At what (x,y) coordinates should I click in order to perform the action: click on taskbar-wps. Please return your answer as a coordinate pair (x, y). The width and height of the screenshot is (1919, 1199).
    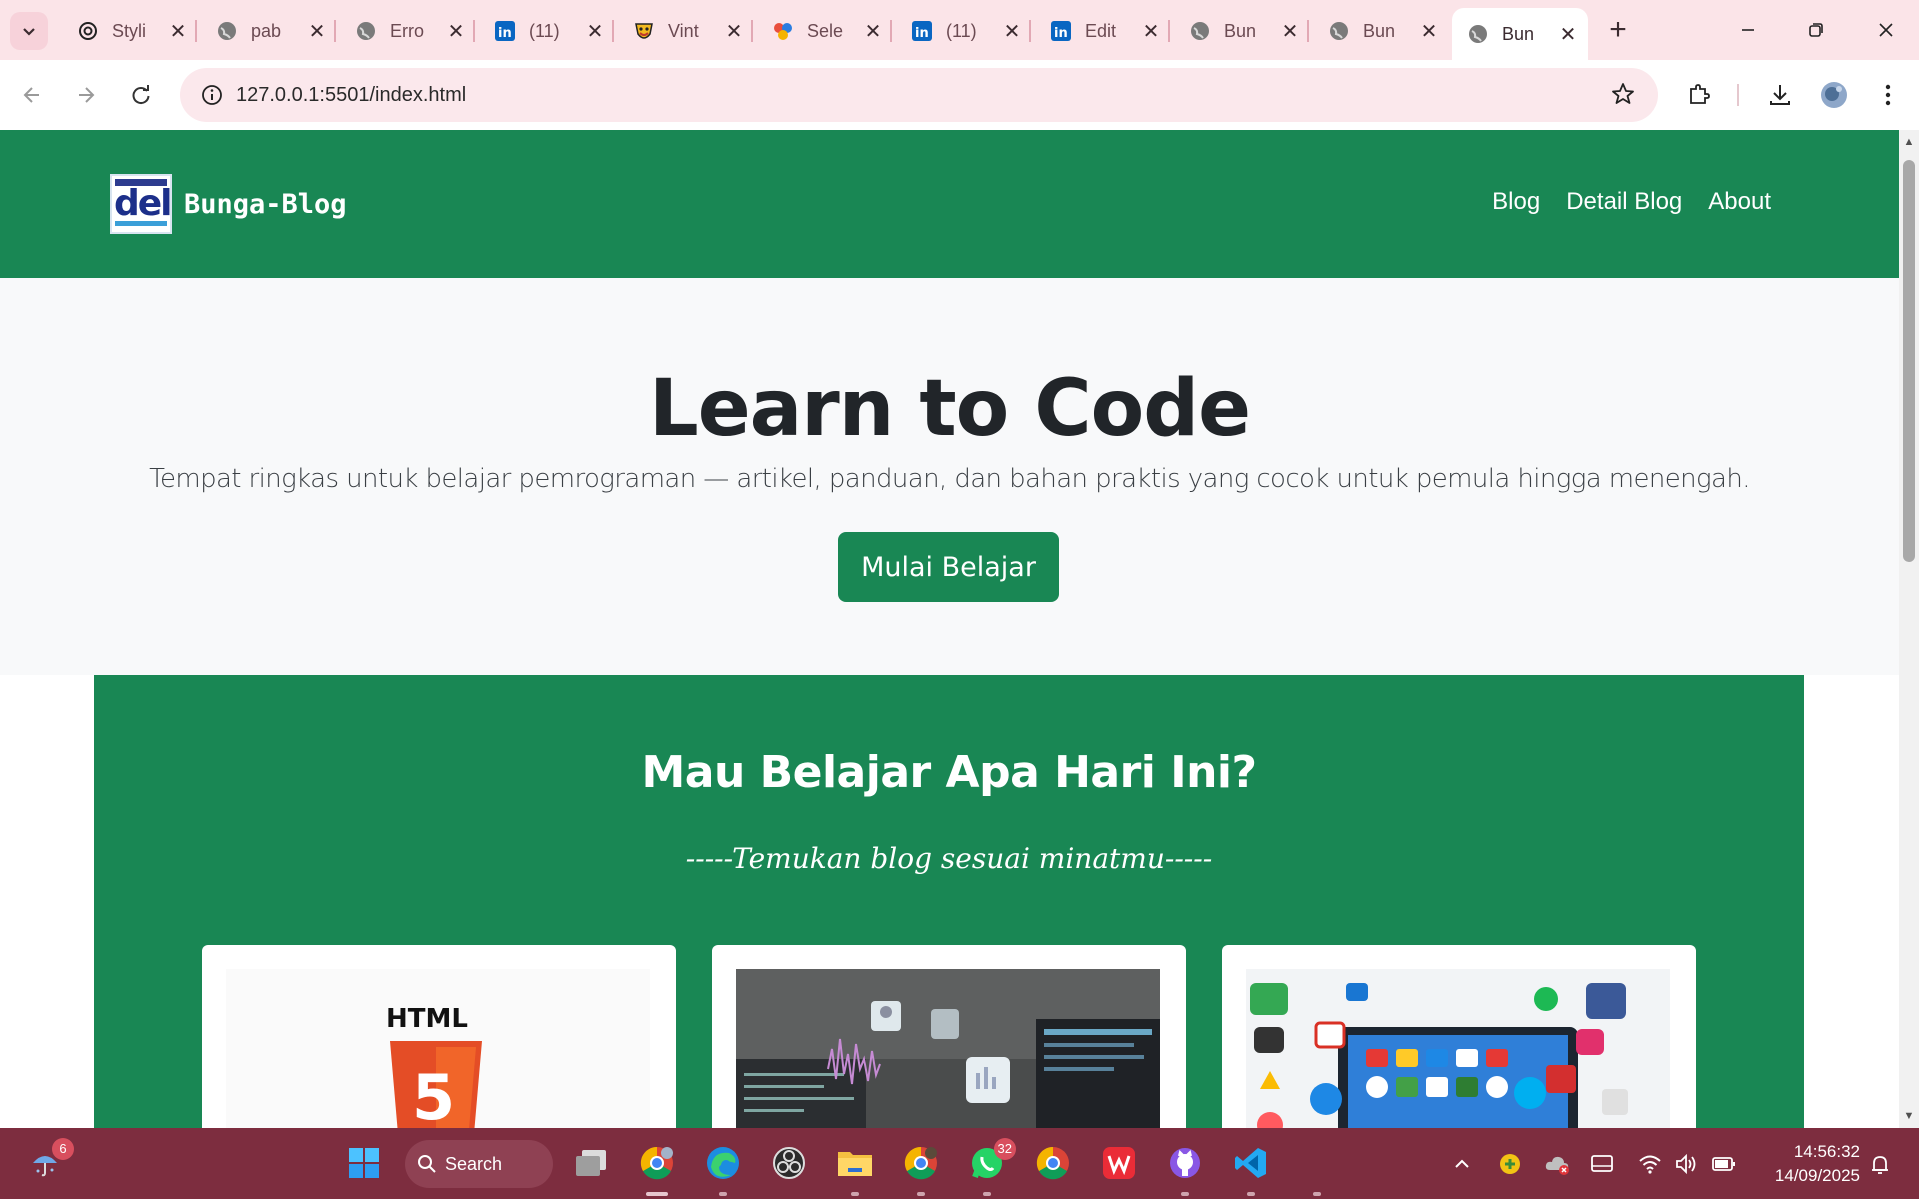
    Looking at the image, I should click on (1119, 1163).